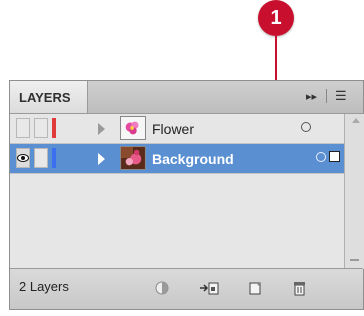 The height and width of the screenshot is (316, 364). I want to click on new-sublayer-icon, so click(209, 288).